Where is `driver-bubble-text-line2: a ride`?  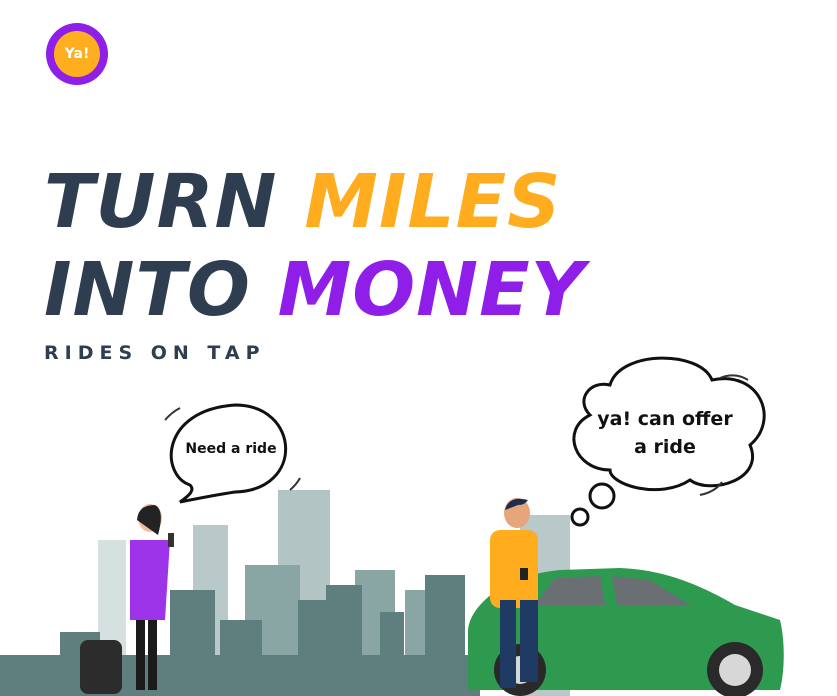 driver-bubble-text-line2: a ride is located at coordinates (665, 447).